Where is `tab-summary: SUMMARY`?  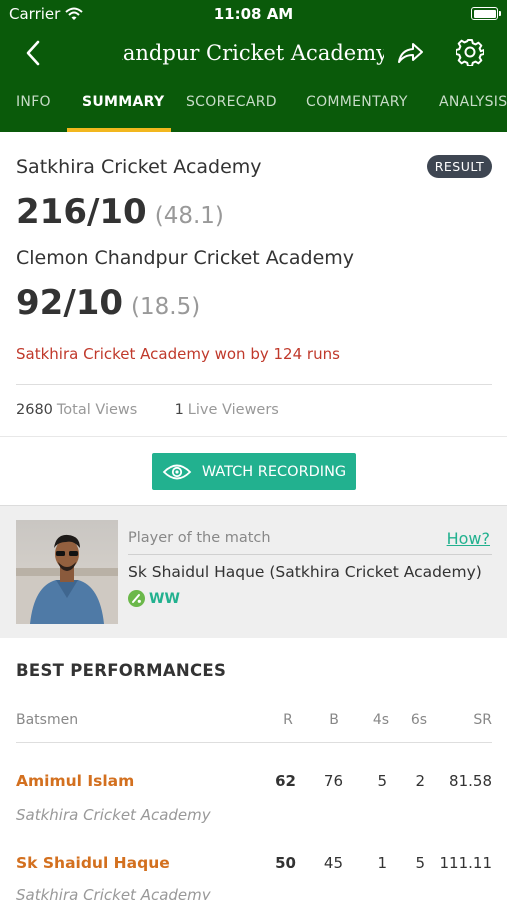 tab-summary: SUMMARY is located at coordinates (123, 102).